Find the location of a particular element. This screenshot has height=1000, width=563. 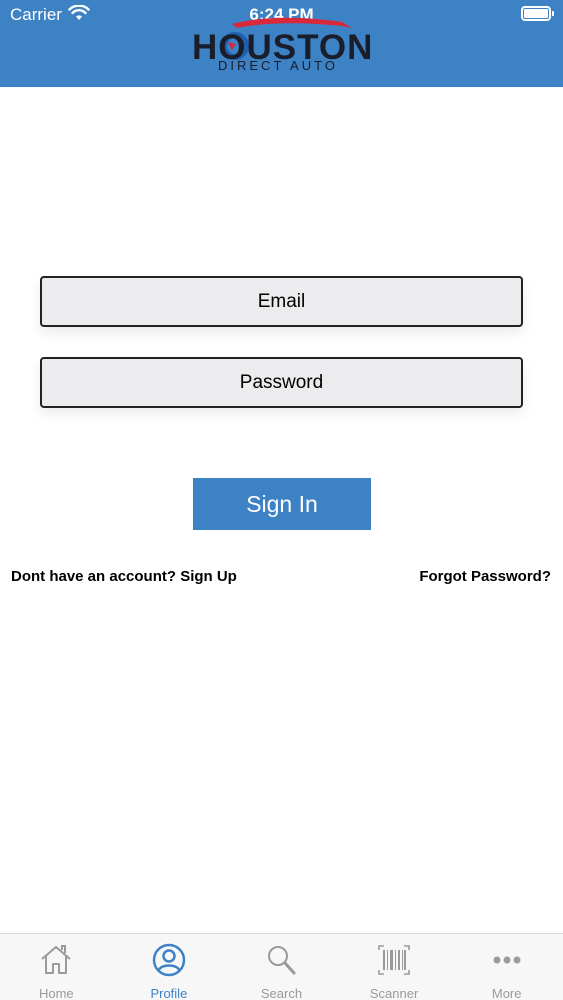

search-icon is located at coordinates (281, 962).